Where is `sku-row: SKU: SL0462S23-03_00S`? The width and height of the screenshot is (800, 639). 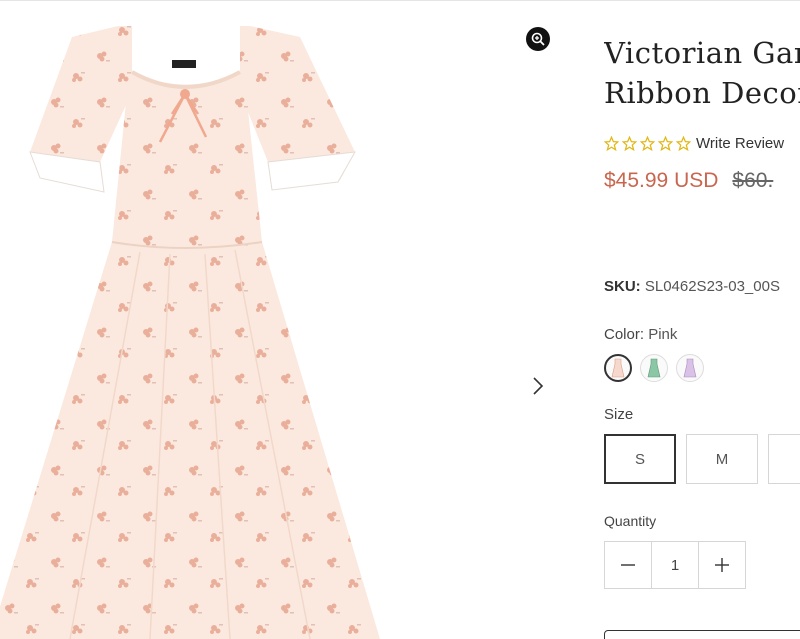
sku-row: SKU: SL0462S23-03_00S is located at coordinates (692, 286).